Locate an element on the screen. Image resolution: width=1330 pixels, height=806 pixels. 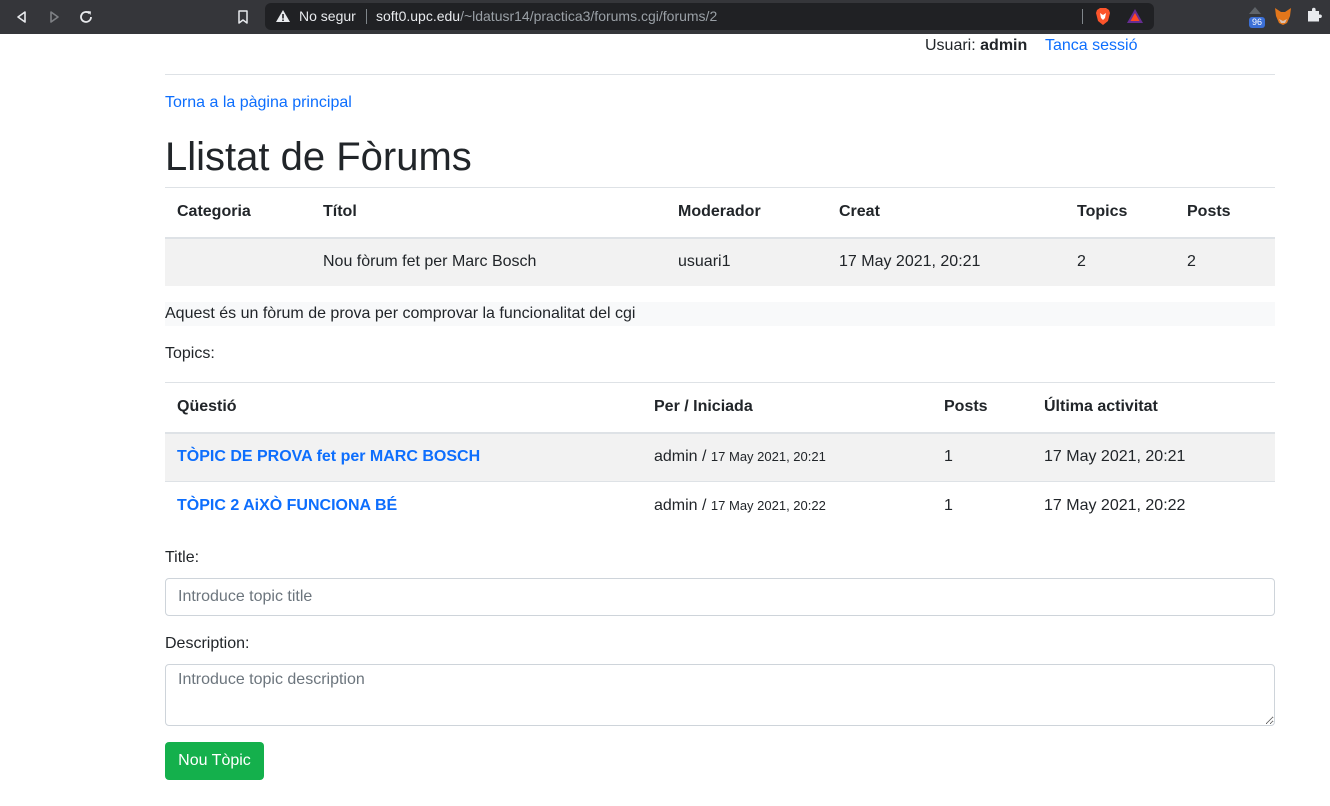
topics-label: Topics: is located at coordinates (190, 353).